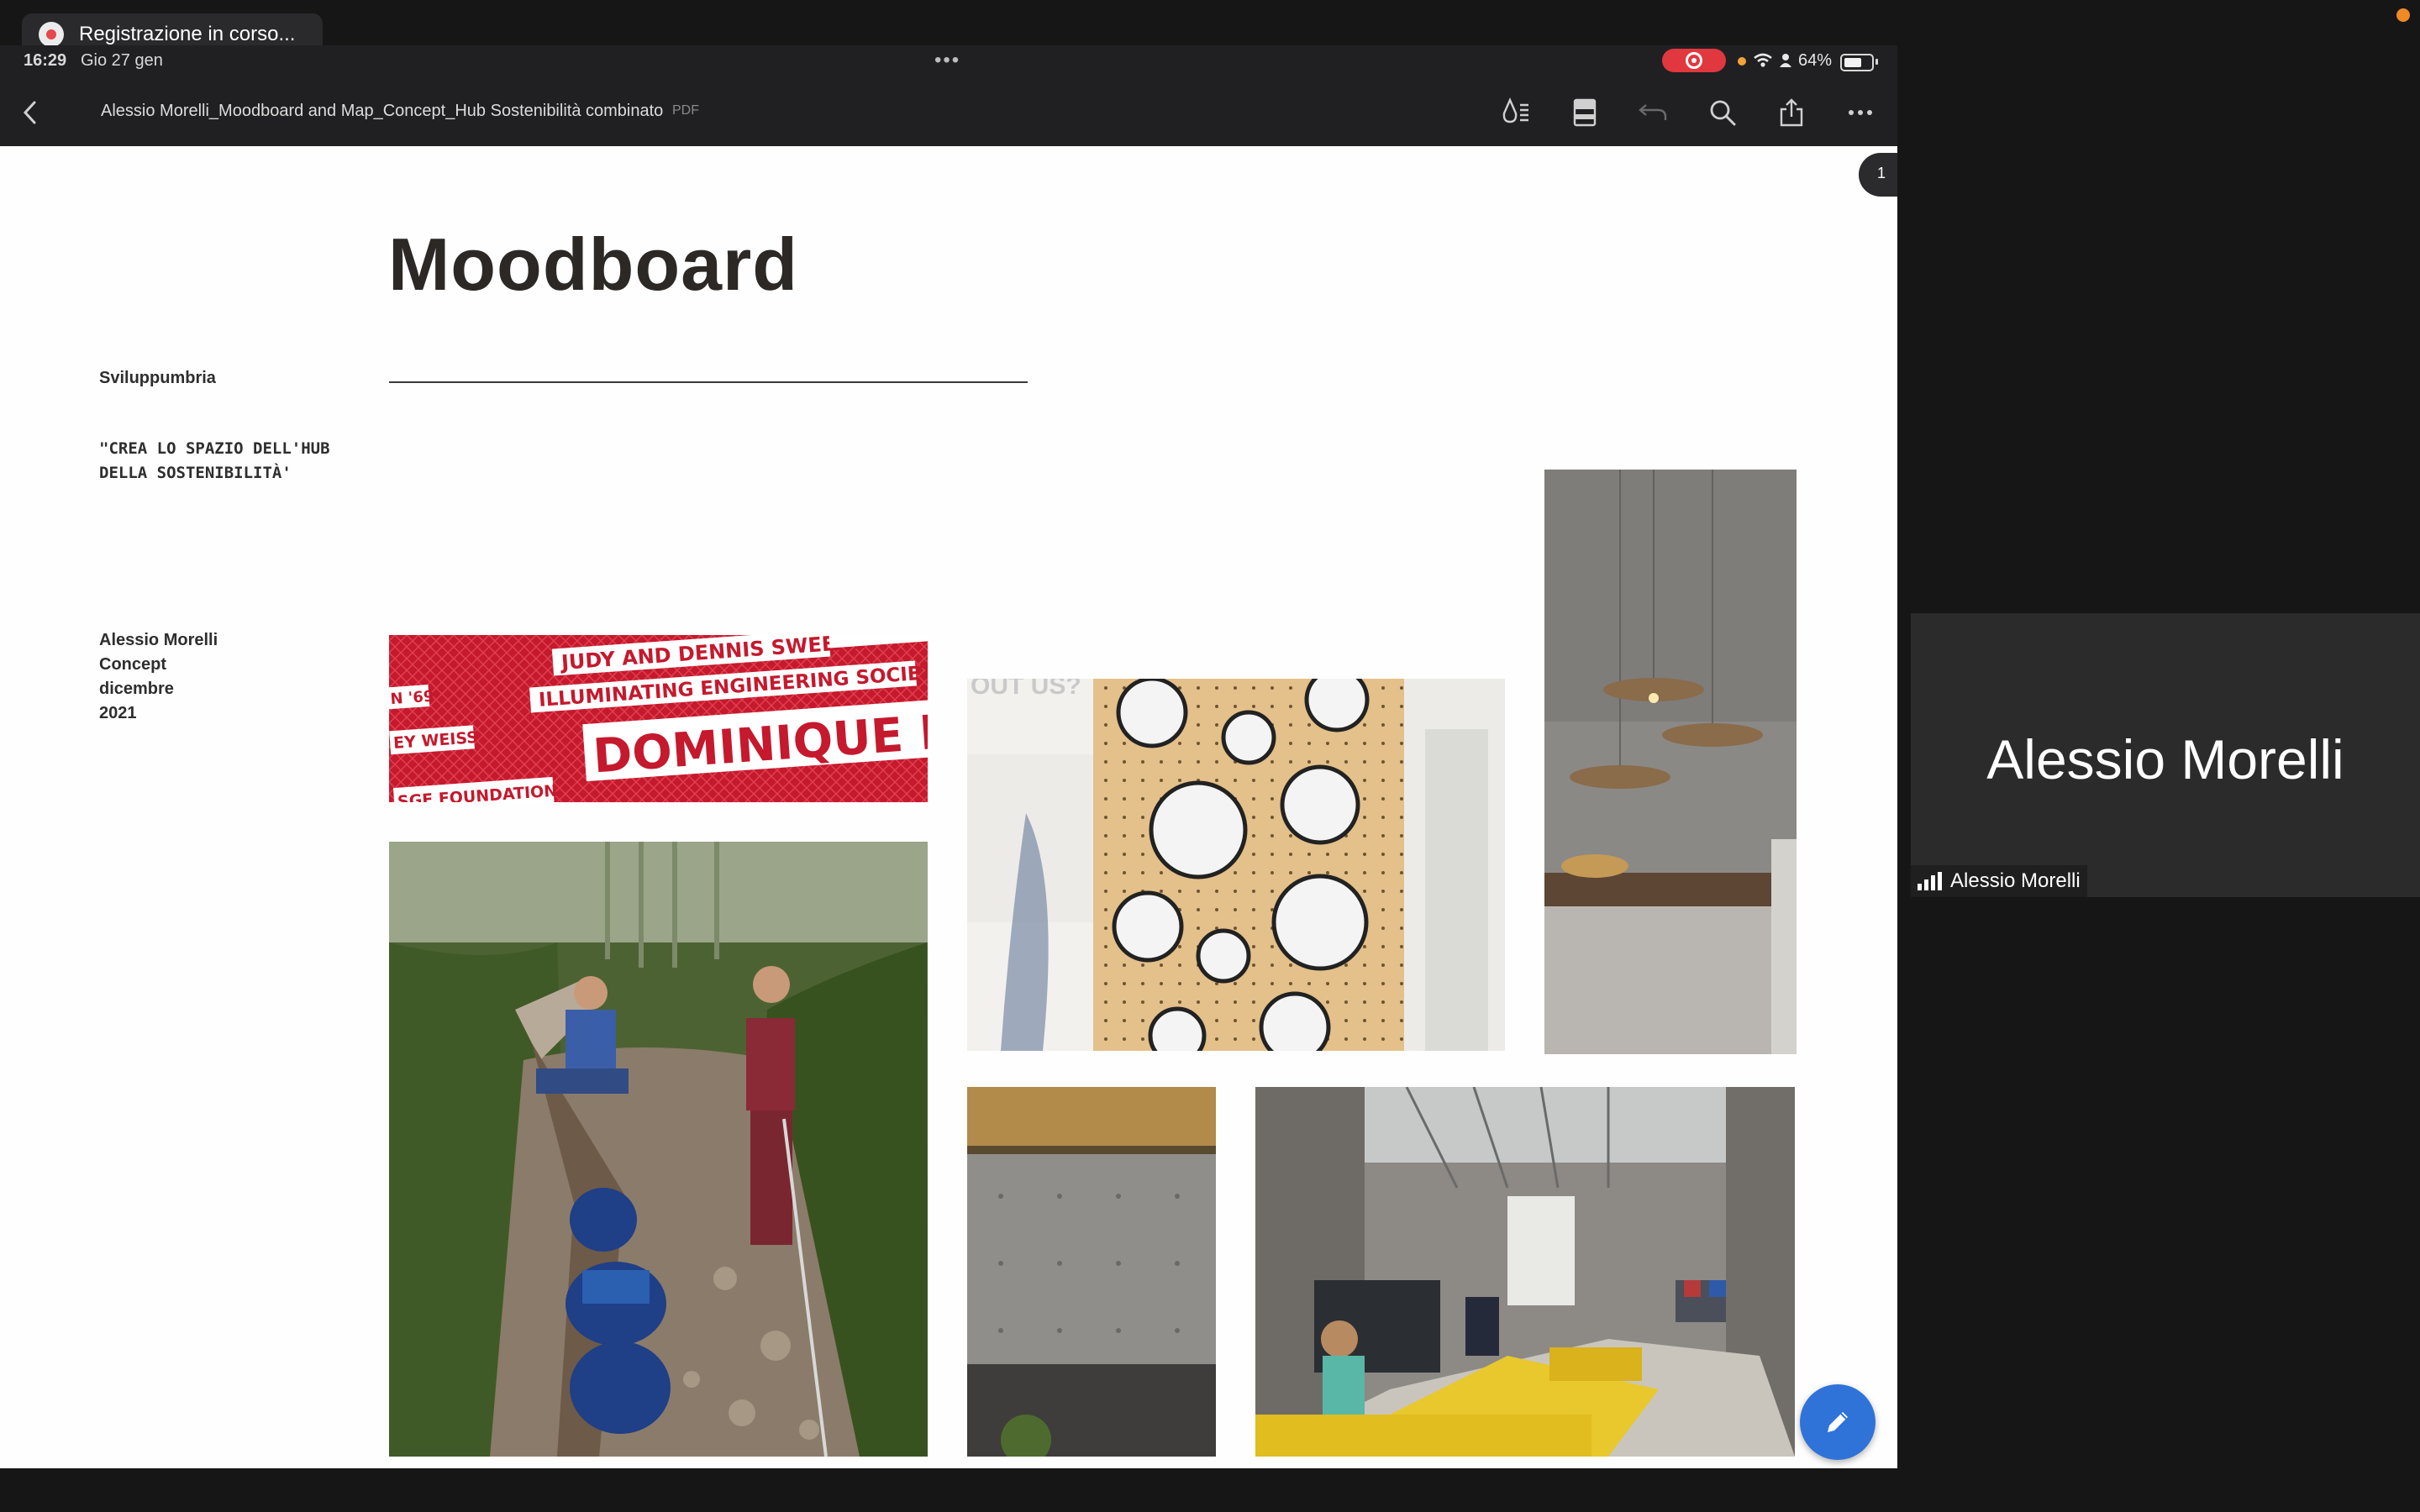 The height and width of the screenshot is (1512, 2420). What do you see at coordinates (45, 60) in the screenshot?
I see `status-time: 16:29` at bounding box center [45, 60].